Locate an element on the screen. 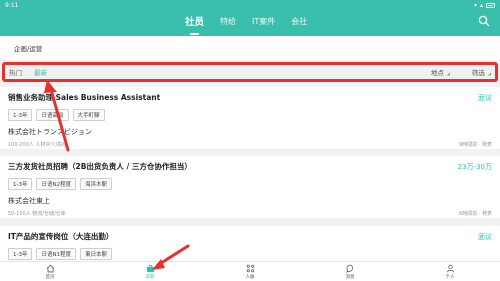 The image size is (500, 281). job-tag: 海浜木駅 is located at coordinates (96, 184).